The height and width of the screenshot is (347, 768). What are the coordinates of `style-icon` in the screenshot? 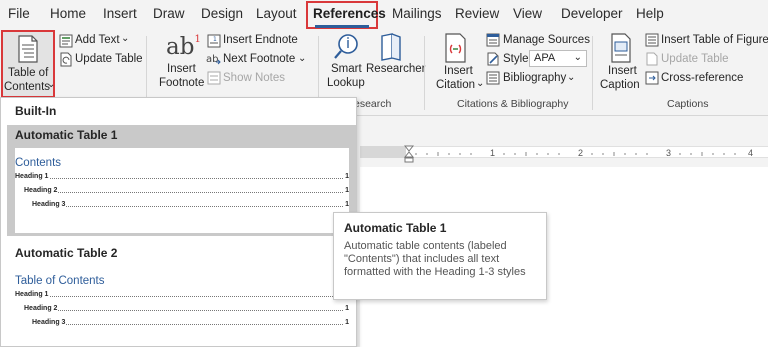 It's located at (493, 59).